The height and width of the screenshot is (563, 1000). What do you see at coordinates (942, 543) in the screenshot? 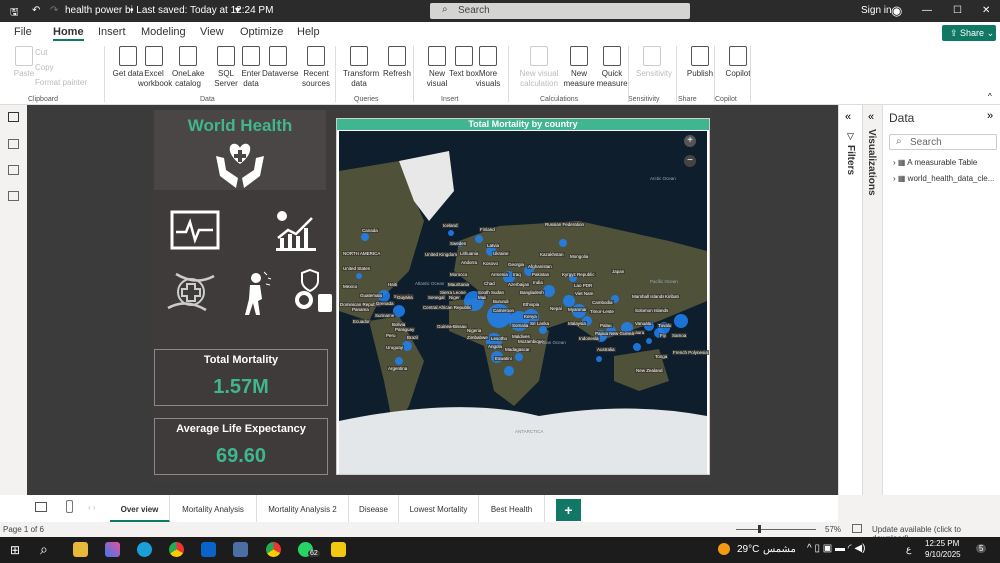
I see `clock-time: 12:25 PM` at bounding box center [942, 543].